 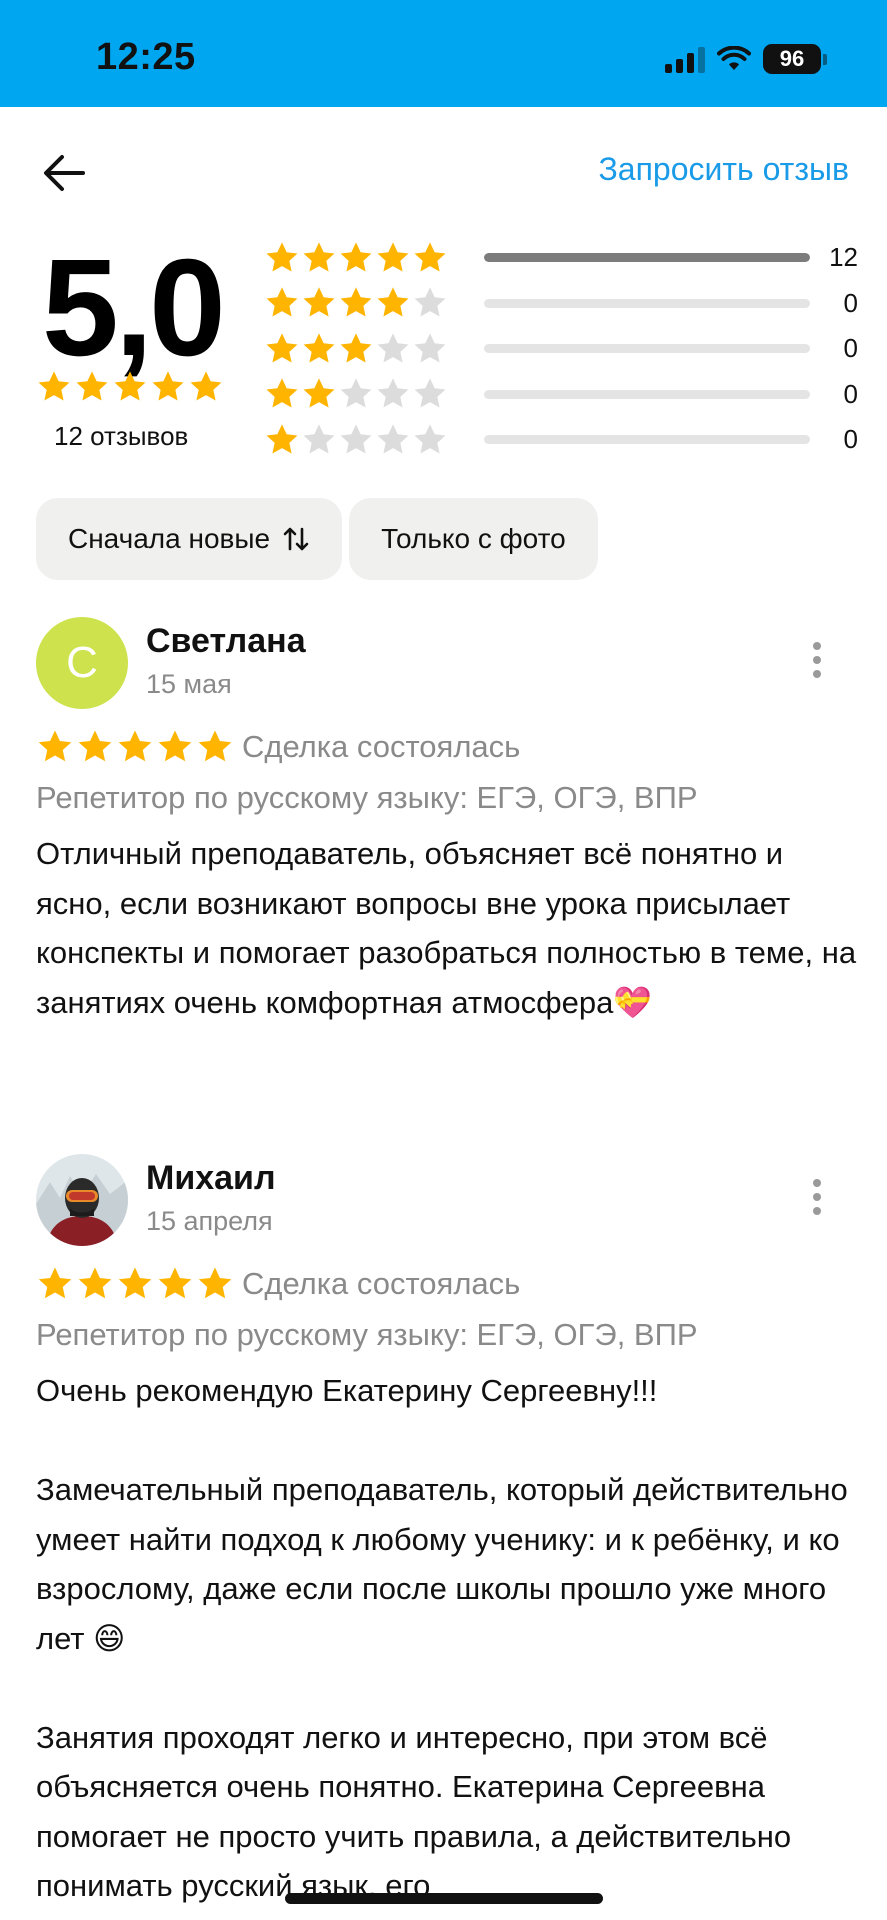 I want to click on photo-only-chip: Только с фото, so click(x=473, y=539).